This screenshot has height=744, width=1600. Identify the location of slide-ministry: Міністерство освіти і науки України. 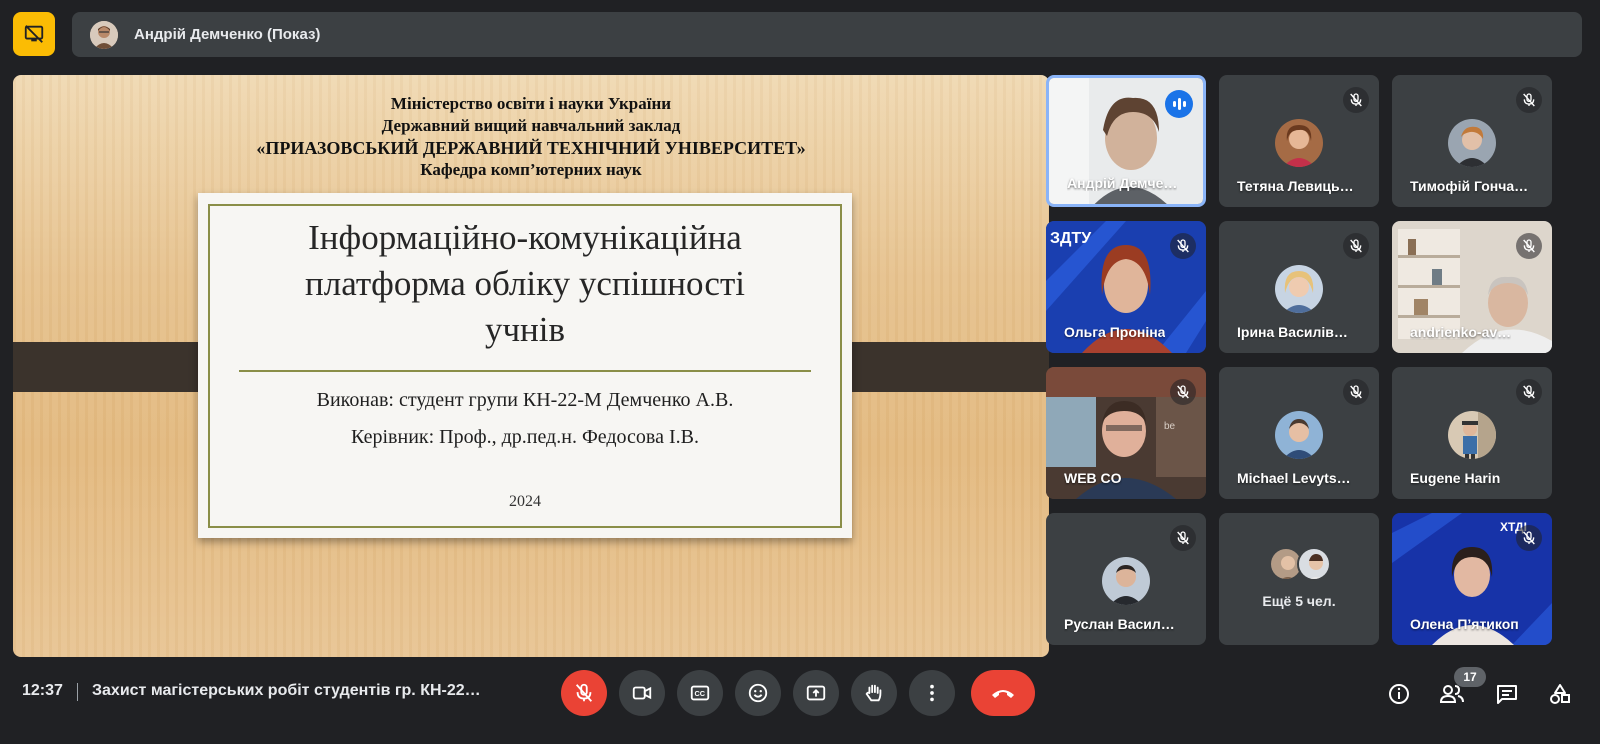
(531, 103).